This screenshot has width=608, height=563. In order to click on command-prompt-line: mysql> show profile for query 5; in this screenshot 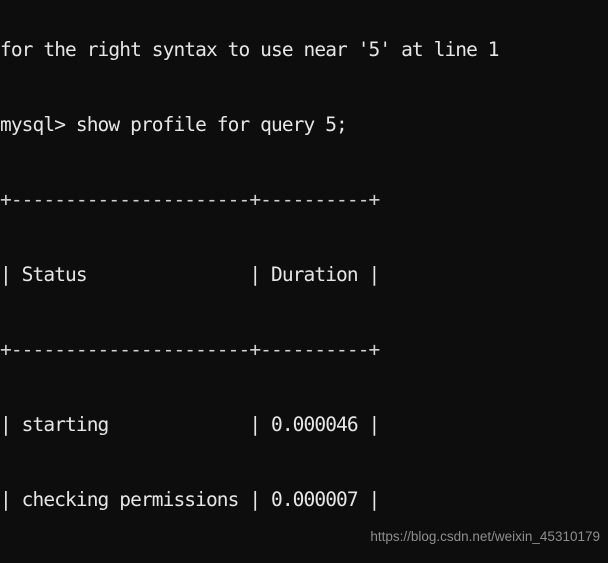, I will do `click(304, 124)`.